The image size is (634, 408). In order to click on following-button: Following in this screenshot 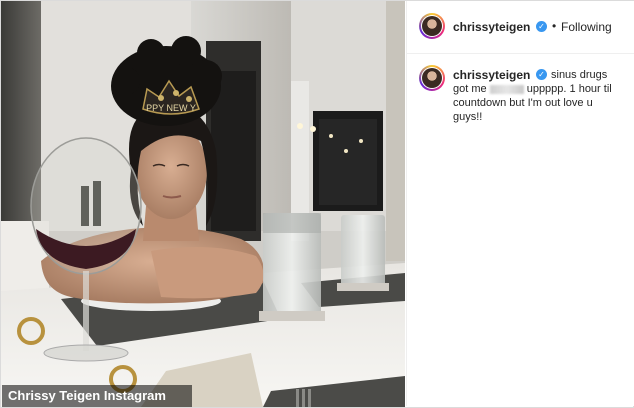, I will do `click(586, 27)`.